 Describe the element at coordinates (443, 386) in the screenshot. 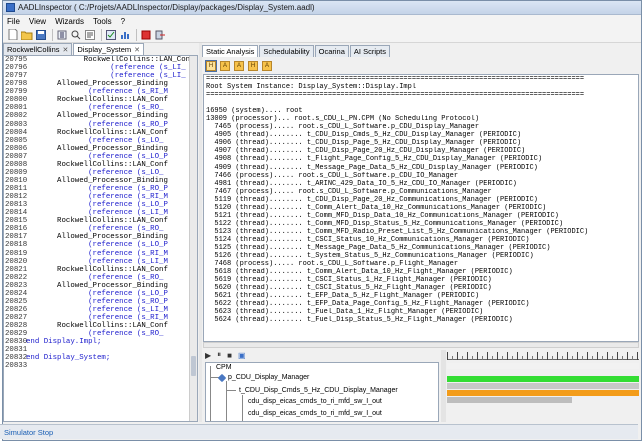

I see `simulator-splitter` at that location.